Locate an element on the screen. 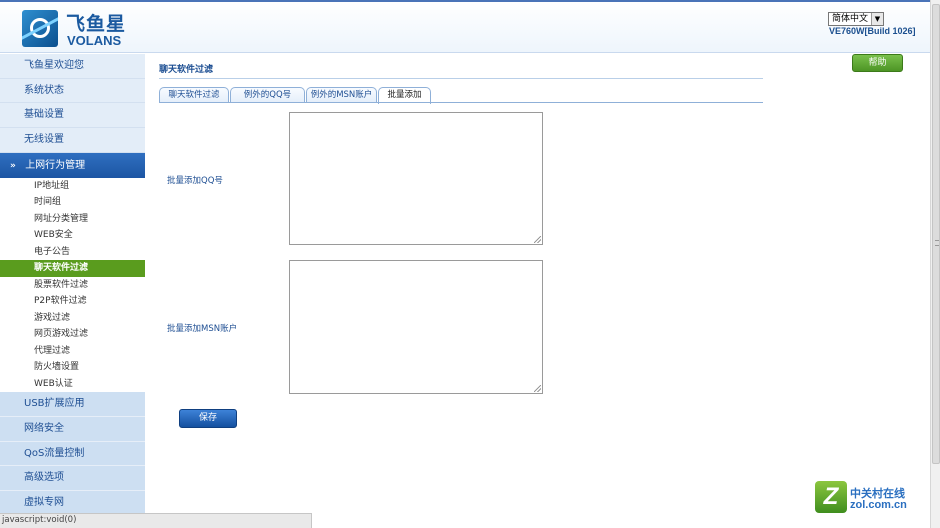 This screenshot has height=528, width=940. sidebar-subitem-2: 网址分类管理 is located at coordinates (72, 219).